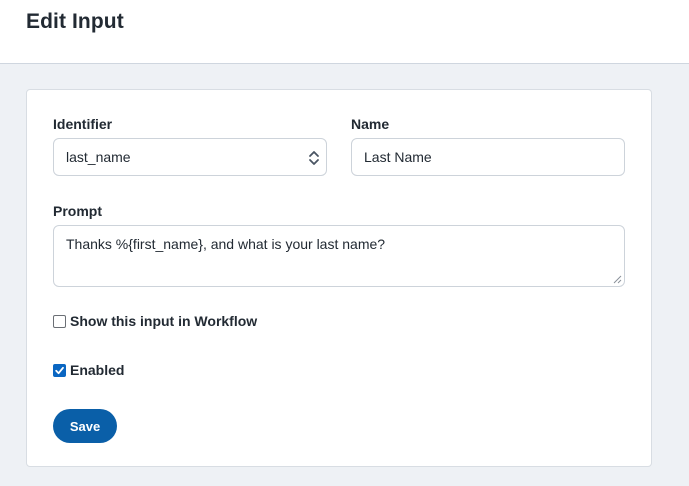 This screenshot has width=689, height=486. What do you see at coordinates (488, 157) in the screenshot?
I see `name-input: Last Name` at bounding box center [488, 157].